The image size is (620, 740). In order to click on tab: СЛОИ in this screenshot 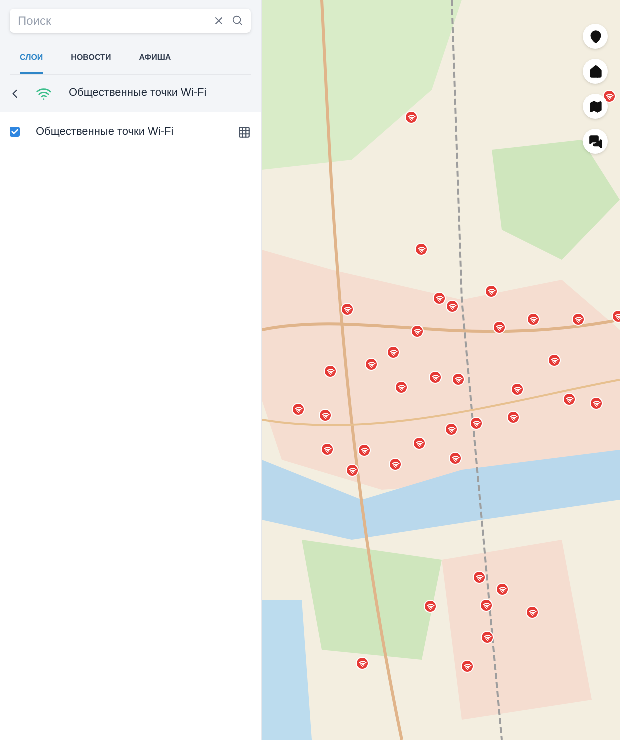, I will do `click(32, 60)`.